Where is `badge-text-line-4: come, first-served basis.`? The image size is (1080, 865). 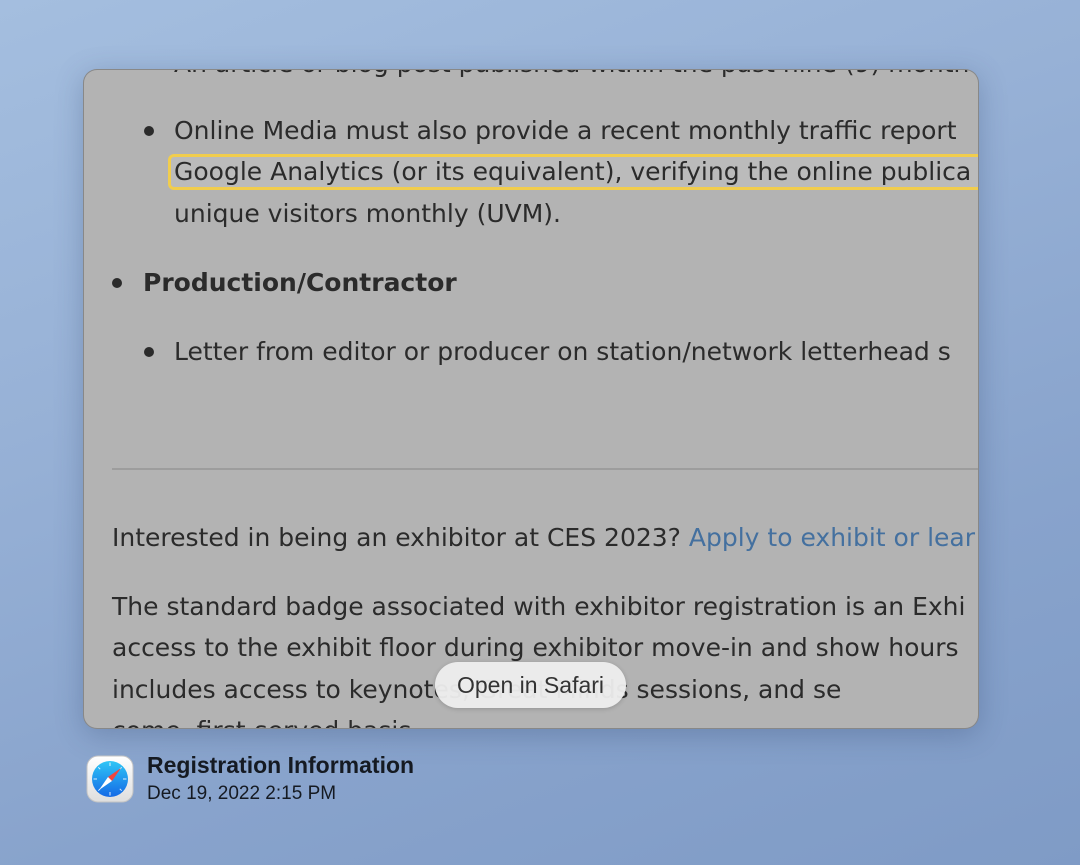 badge-text-line-4: come, first-served basis. is located at coordinates (265, 719).